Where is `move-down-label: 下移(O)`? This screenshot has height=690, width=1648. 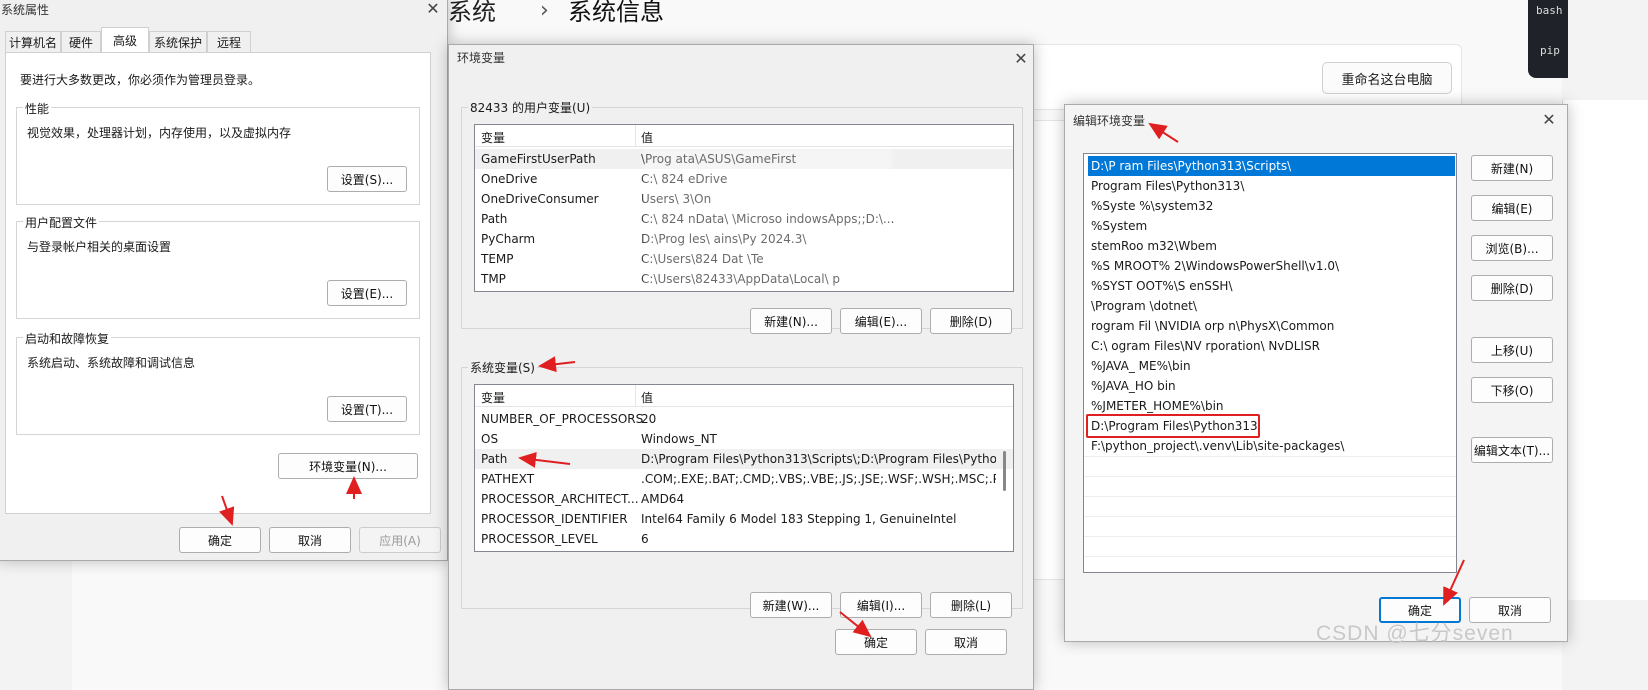
move-down-label: 下移(O) is located at coordinates (1512, 390).